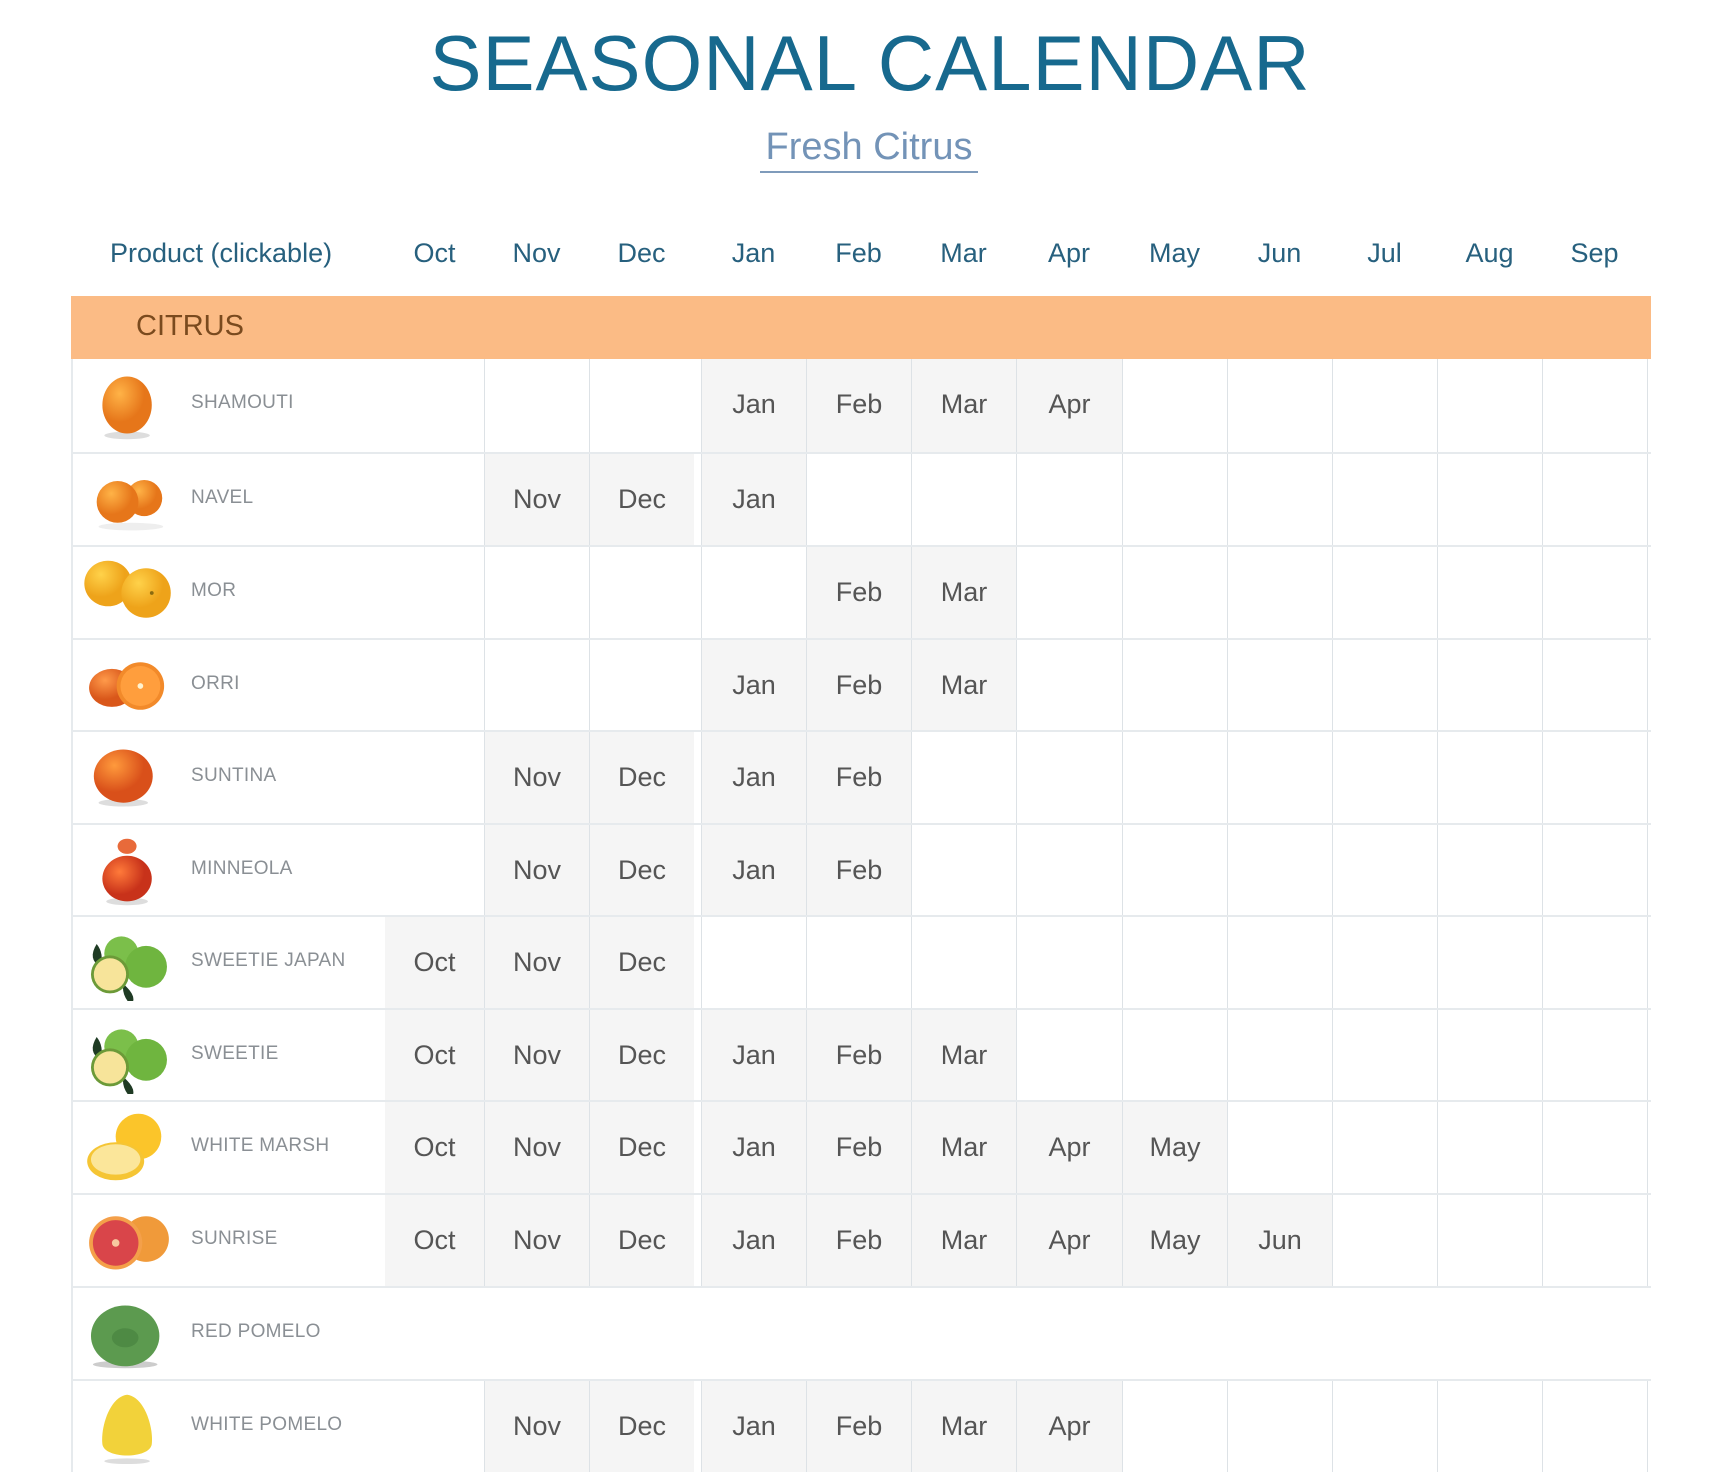 Image resolution: width=1720 pixels, height=1472 pixels. Describe the element at coordinates (268, 960) in the screenshot. I see `product-name: SWEETIE JAPAN` at that location.